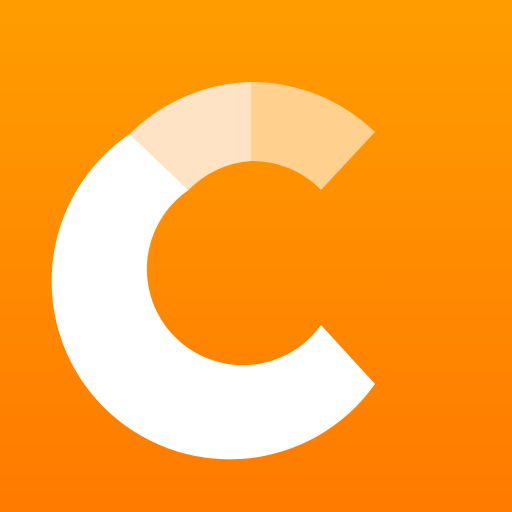  Describe the element at coordinates (313, 135) in the screenshot. I see `c-top-right-segment` at that location.